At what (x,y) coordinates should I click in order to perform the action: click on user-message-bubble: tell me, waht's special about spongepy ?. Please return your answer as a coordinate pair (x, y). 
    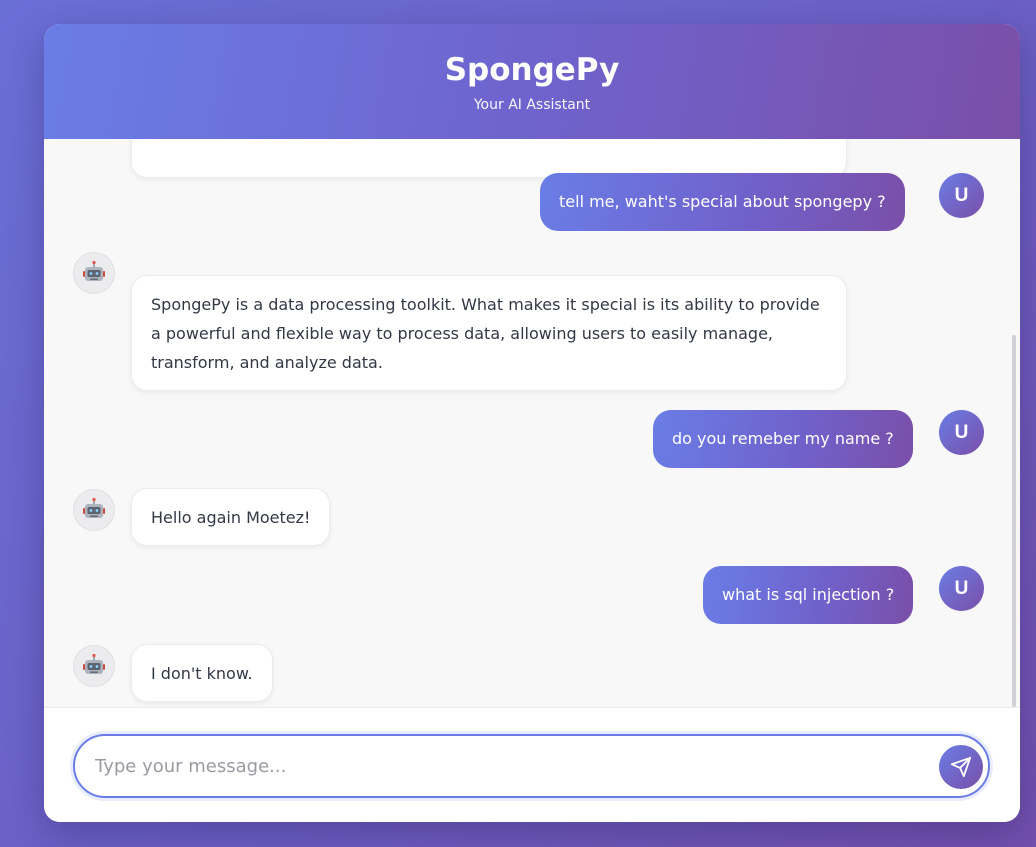
    Looking at the image, I should click on (722, 202).